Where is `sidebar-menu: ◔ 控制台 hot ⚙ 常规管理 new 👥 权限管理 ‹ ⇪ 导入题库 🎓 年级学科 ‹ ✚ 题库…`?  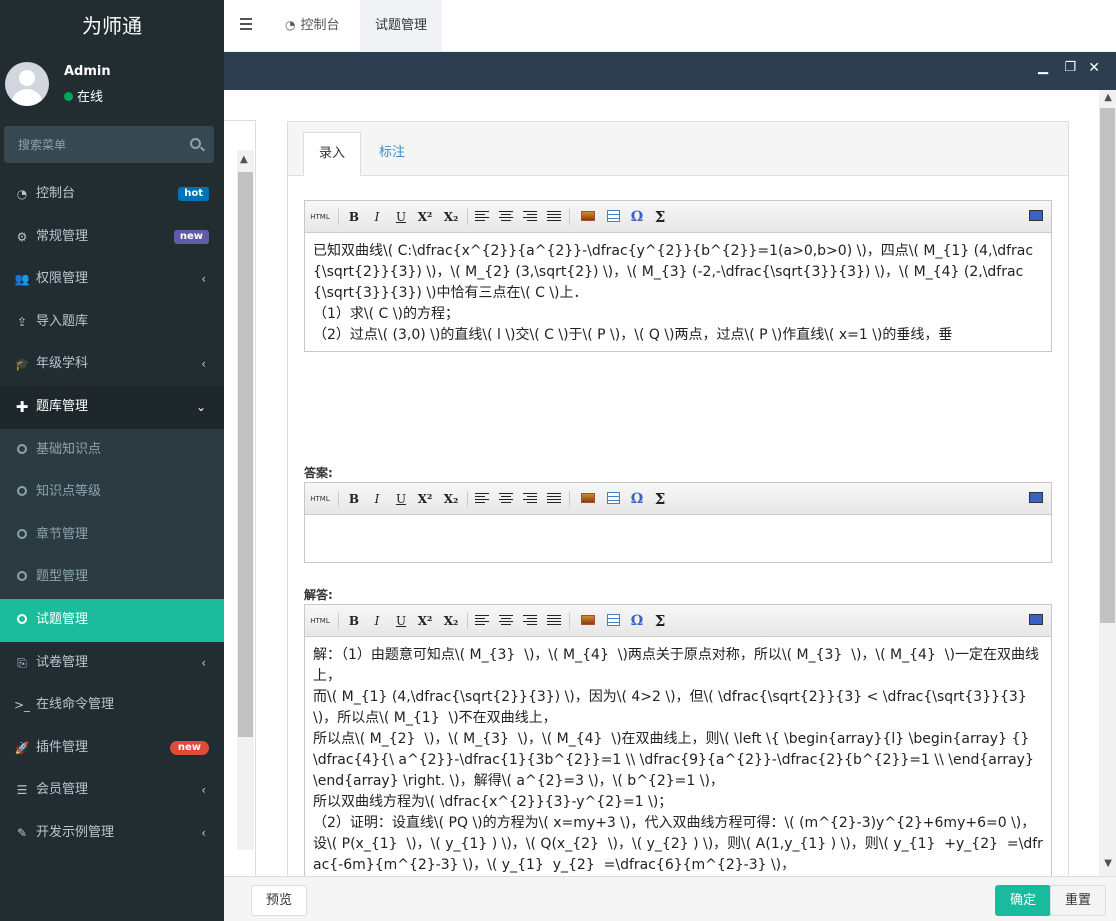
sidebar-menu: ◔ 控制台 hot ⚙ 常规管理 new 👥 权限管理 ‹ ⇪ 导入题库 🎓 年级学科 ‹ ✚ 题库… is located at coordinates (112, 514).